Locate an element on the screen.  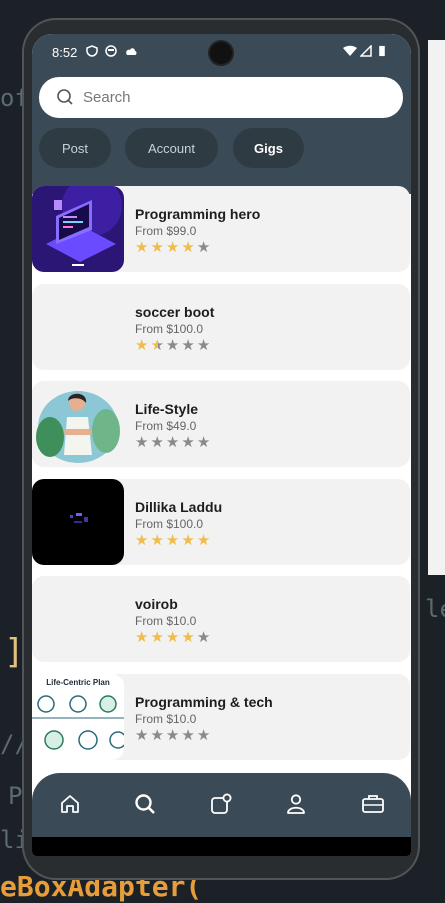
diagram-caption: Life-Centric Plan is located at coordinates (78, 682).